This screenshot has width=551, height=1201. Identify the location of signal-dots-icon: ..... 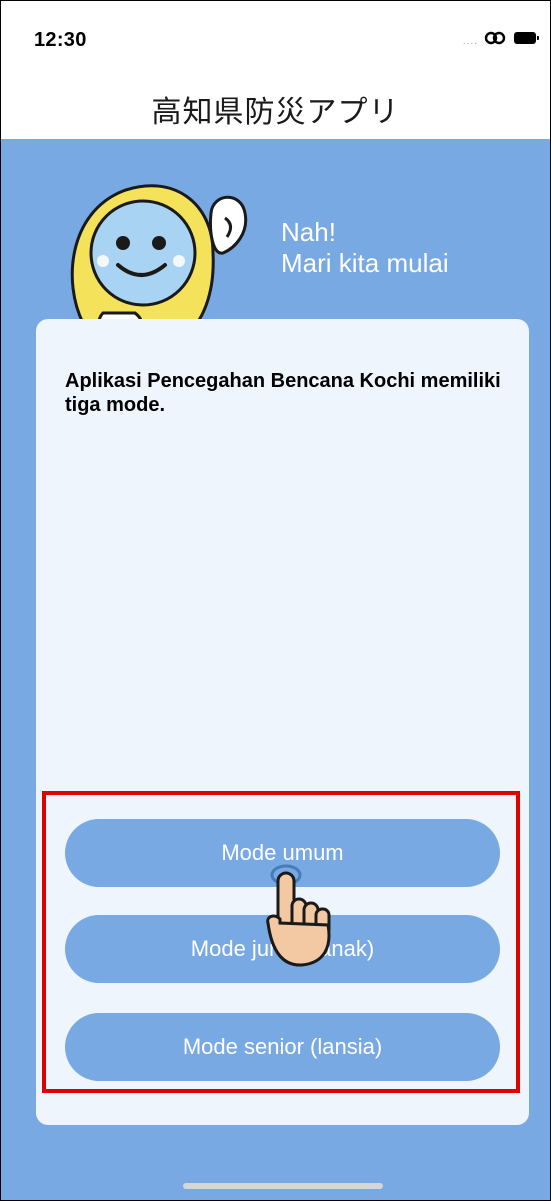
(470, 41).